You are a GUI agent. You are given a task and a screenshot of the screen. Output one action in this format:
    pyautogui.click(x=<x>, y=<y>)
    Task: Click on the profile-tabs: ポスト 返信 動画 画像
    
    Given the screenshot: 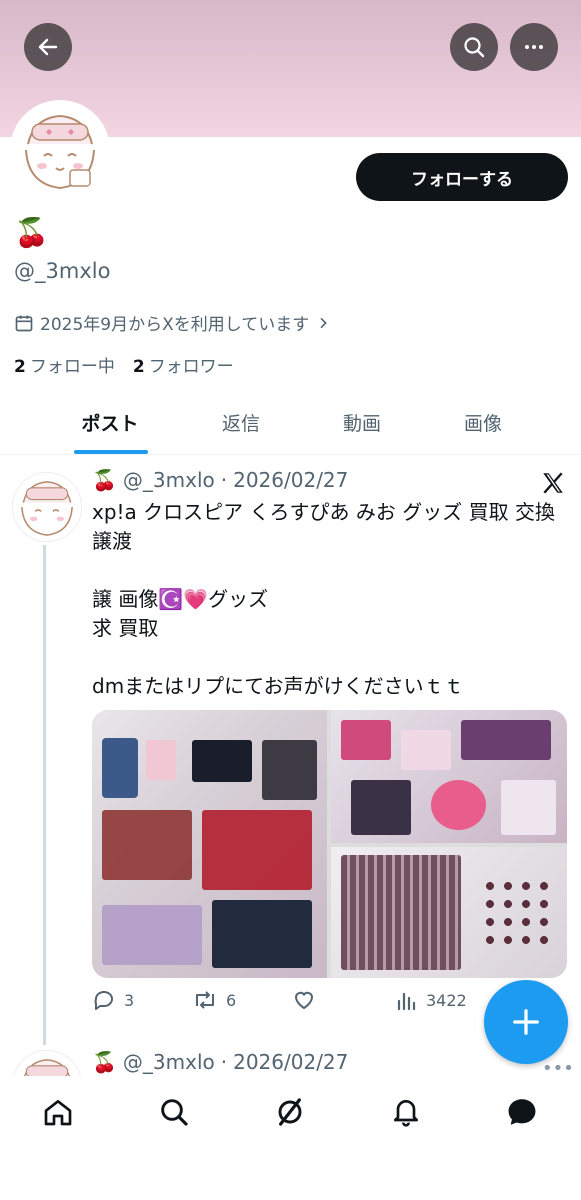 What is the action you would take?
    pyautogui.click(x=290, y=423)
    